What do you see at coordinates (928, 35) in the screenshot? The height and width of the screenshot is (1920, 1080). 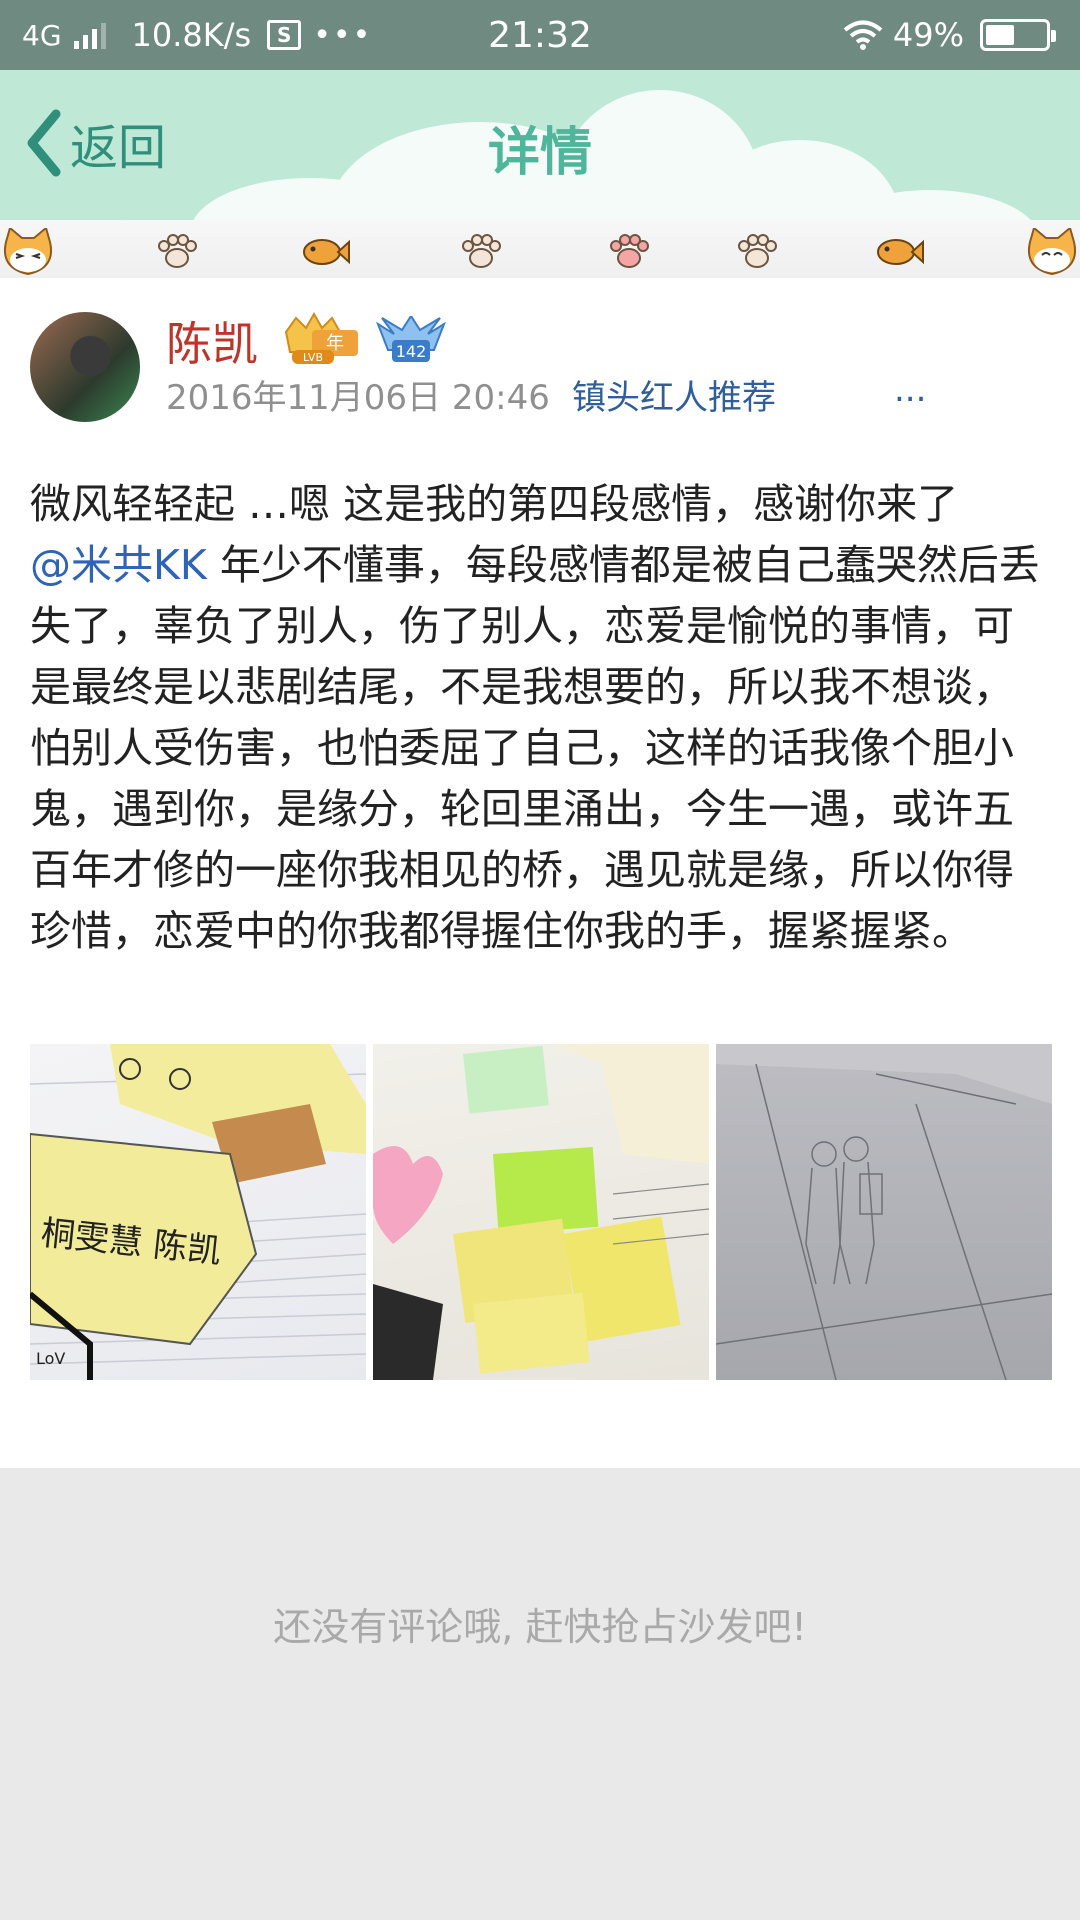 I see `battery-percent: 49%` at bounding box center [928, 35].